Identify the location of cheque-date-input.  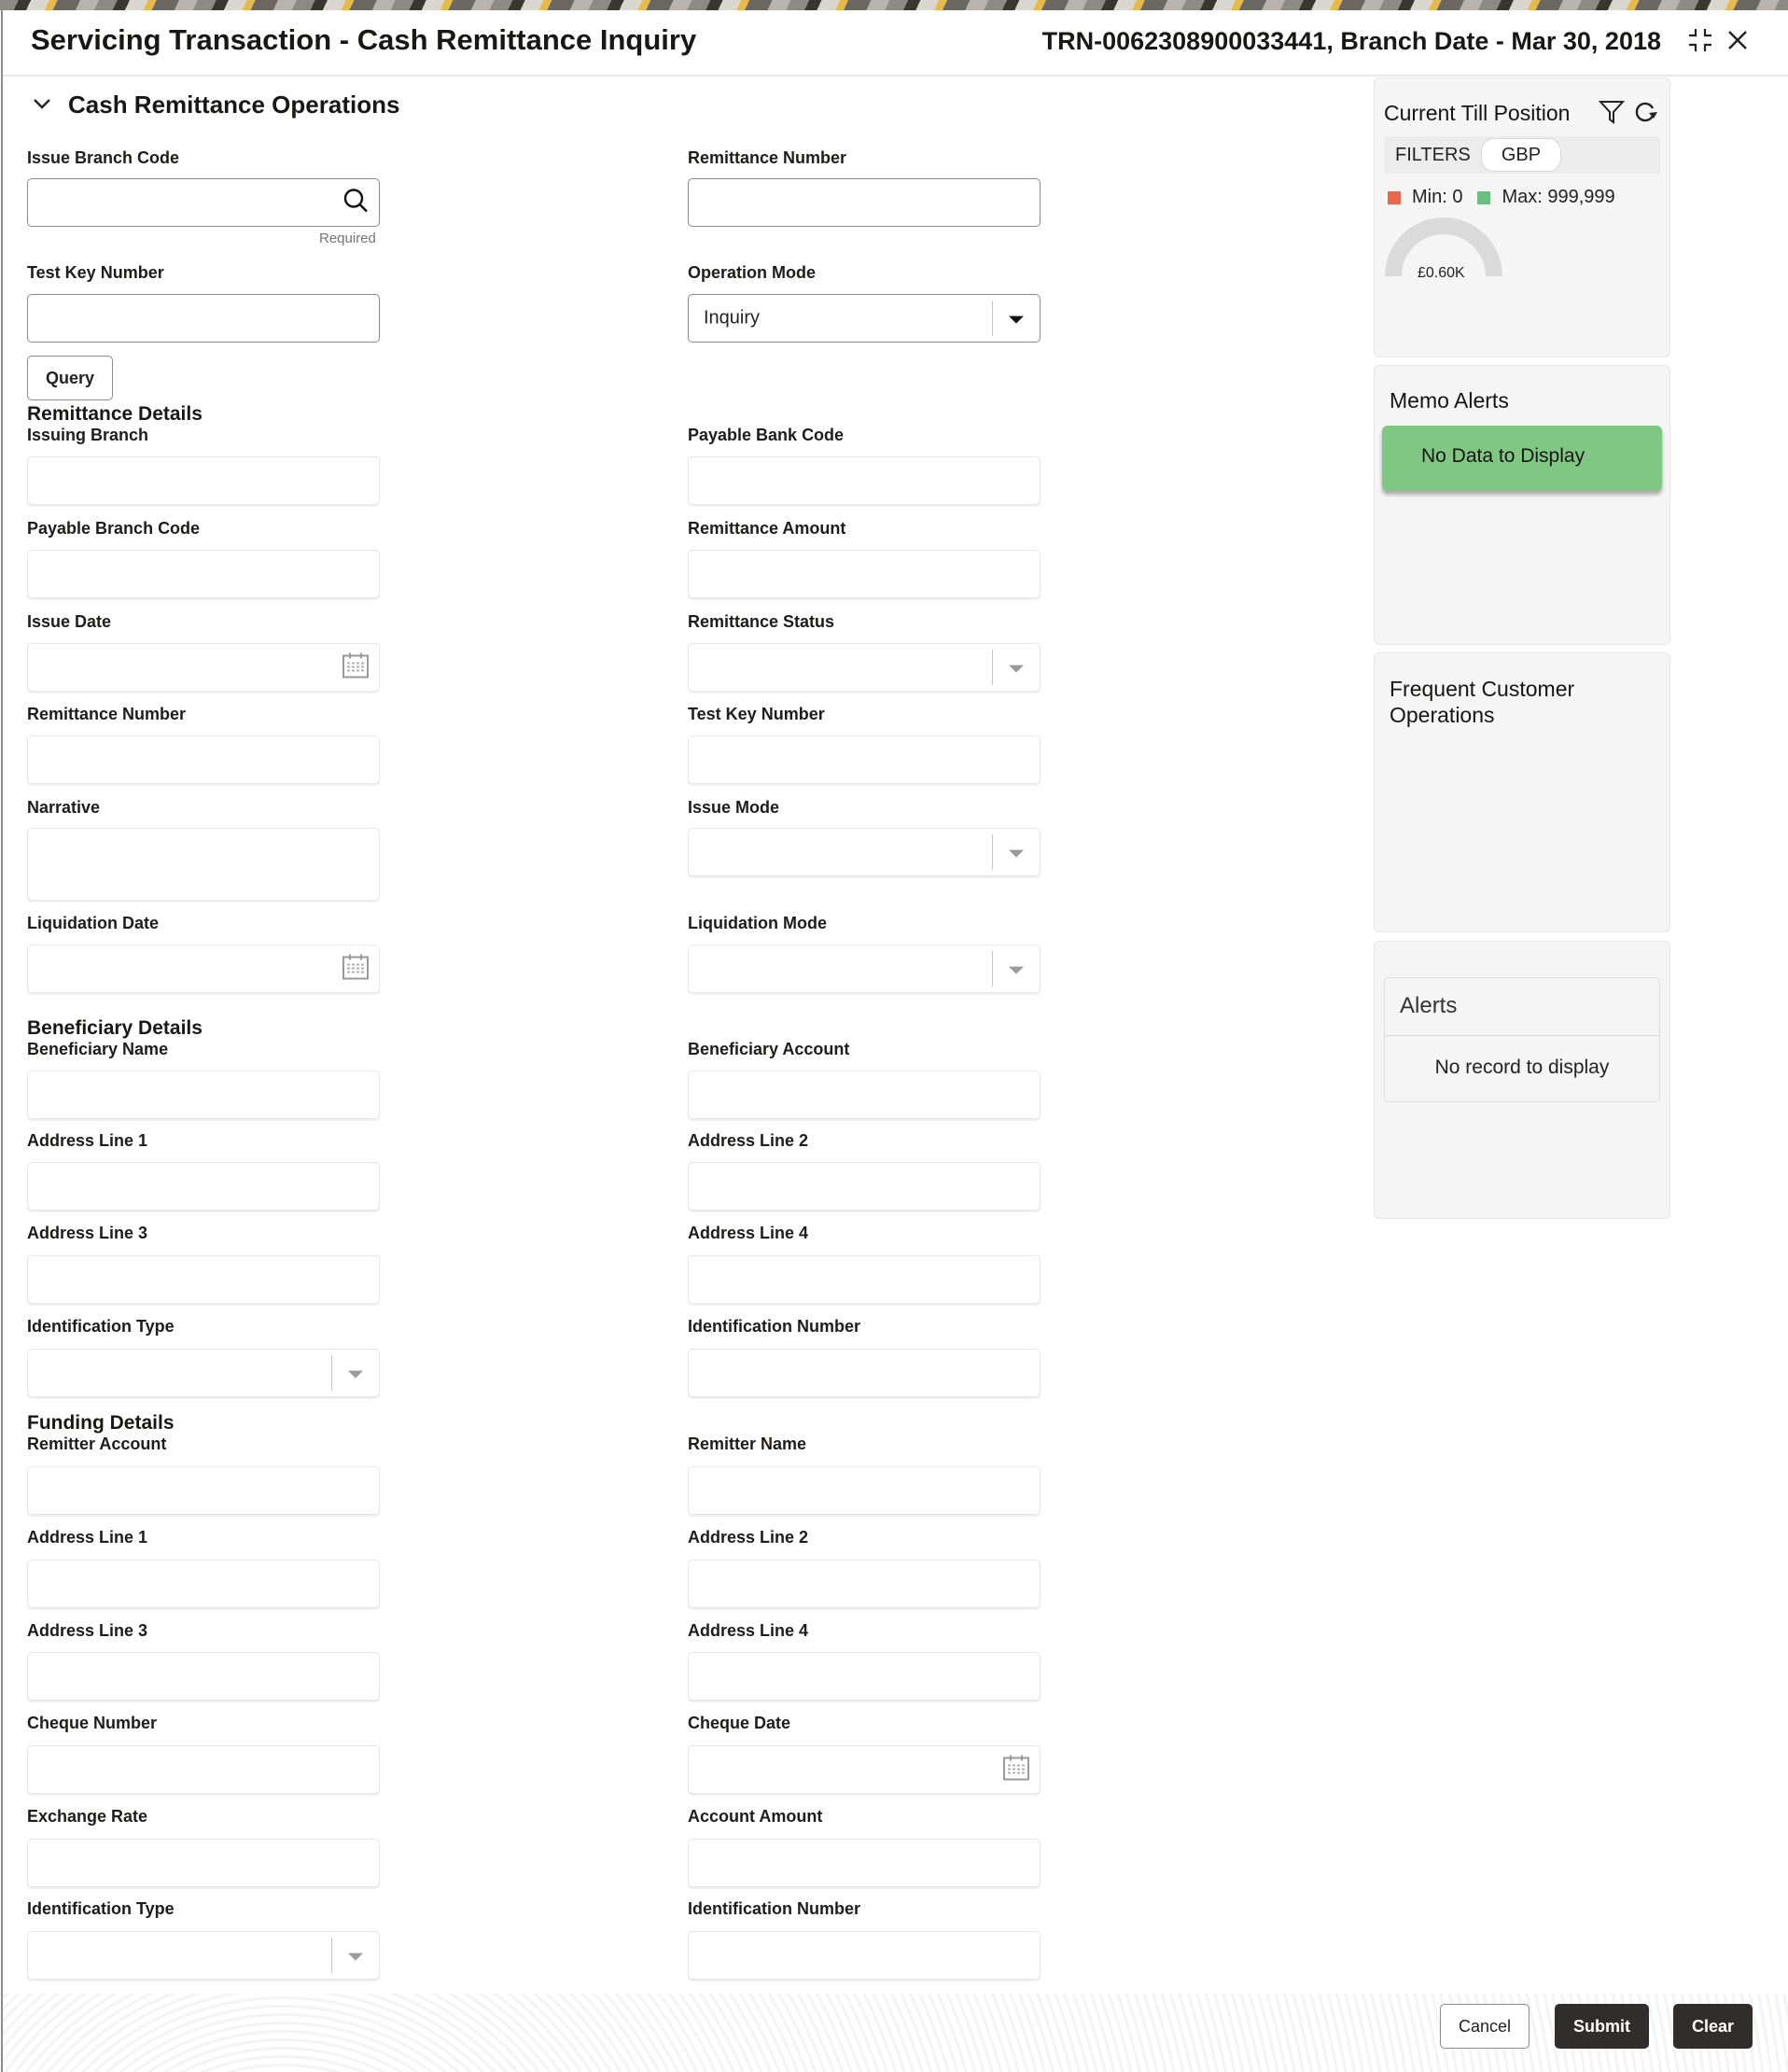
(864, 1769).